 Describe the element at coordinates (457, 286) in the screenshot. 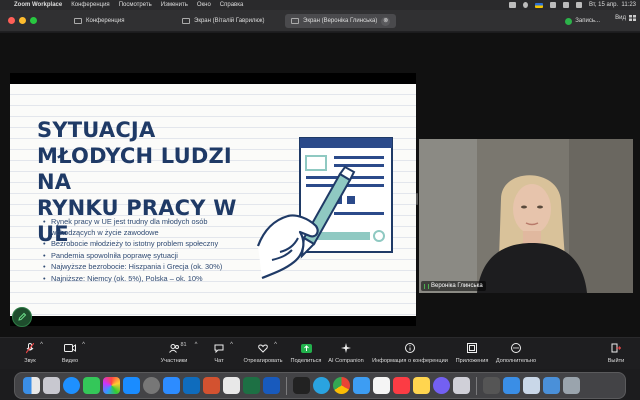

I see `participant-name: Вероніка Глинська` at that location.